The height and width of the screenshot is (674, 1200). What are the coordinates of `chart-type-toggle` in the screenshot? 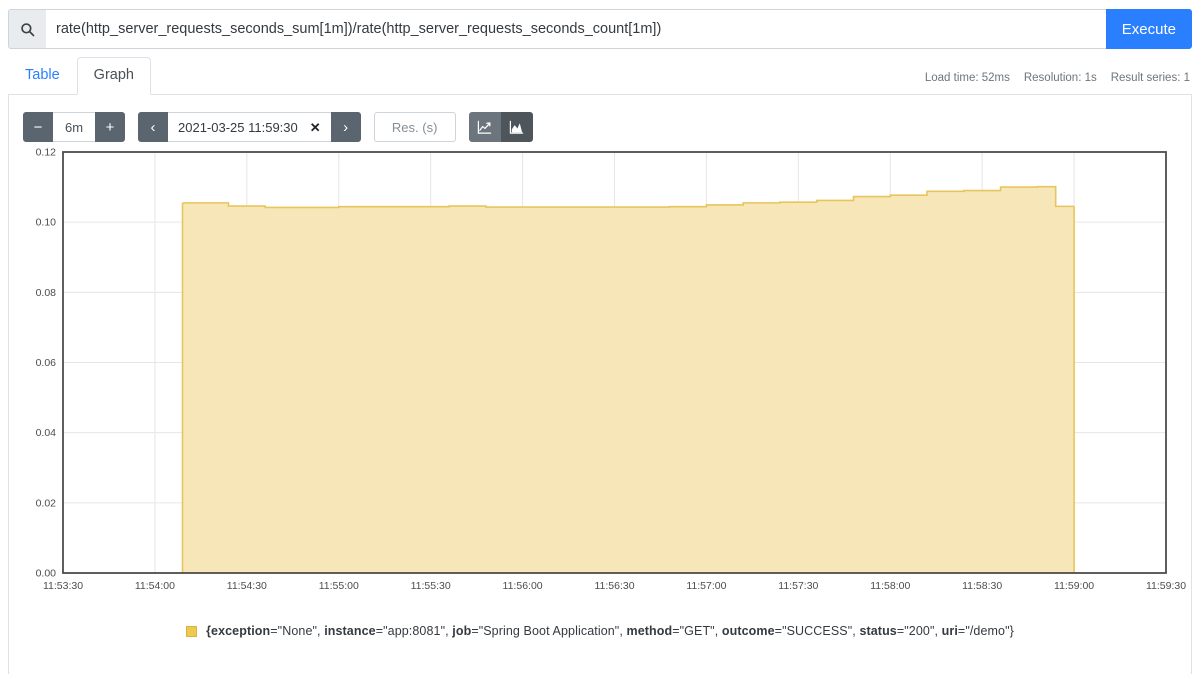 It's located at (500, 127).